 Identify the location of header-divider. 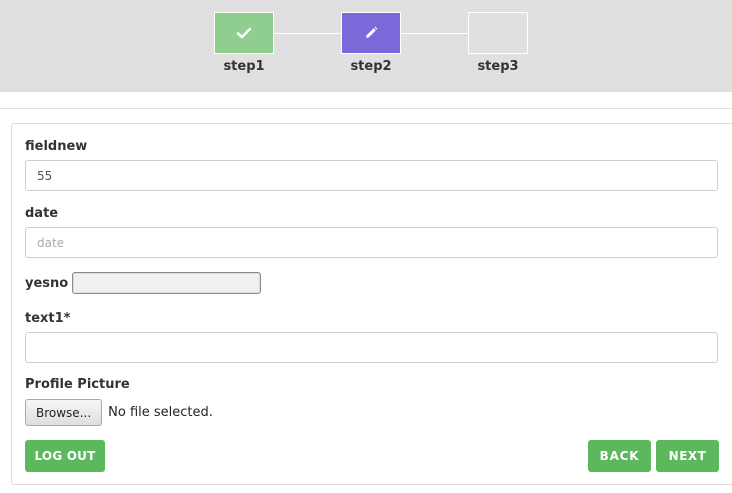
(366, 108).